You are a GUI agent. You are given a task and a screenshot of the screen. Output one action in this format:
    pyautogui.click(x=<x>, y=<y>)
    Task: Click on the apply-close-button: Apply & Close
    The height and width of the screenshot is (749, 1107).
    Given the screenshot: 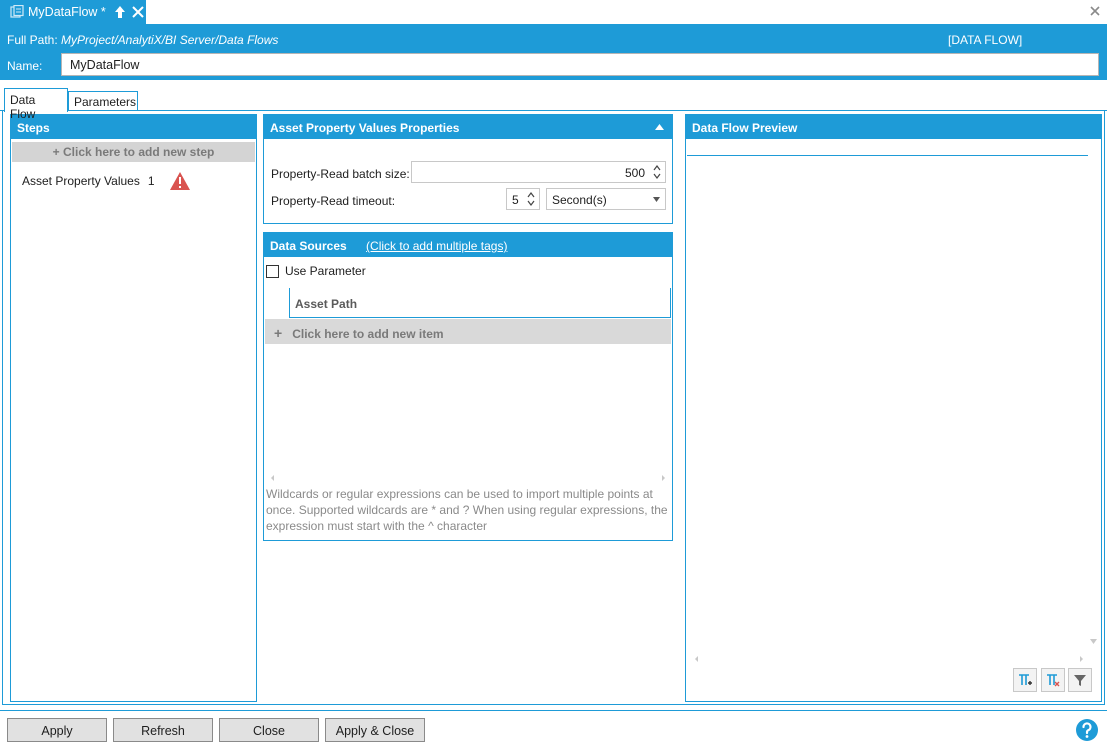 What is the action you would take?
    pyautogui.click(x=375, y=730)
    